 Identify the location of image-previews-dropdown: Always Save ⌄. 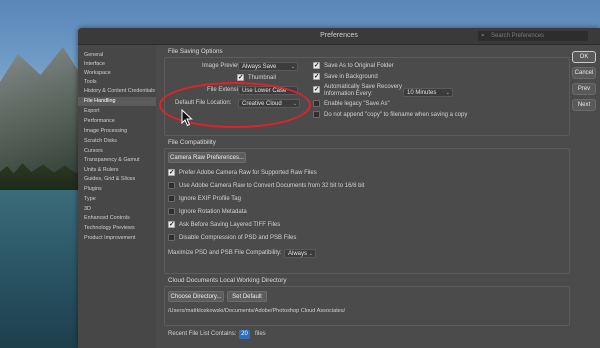
(268, 66).